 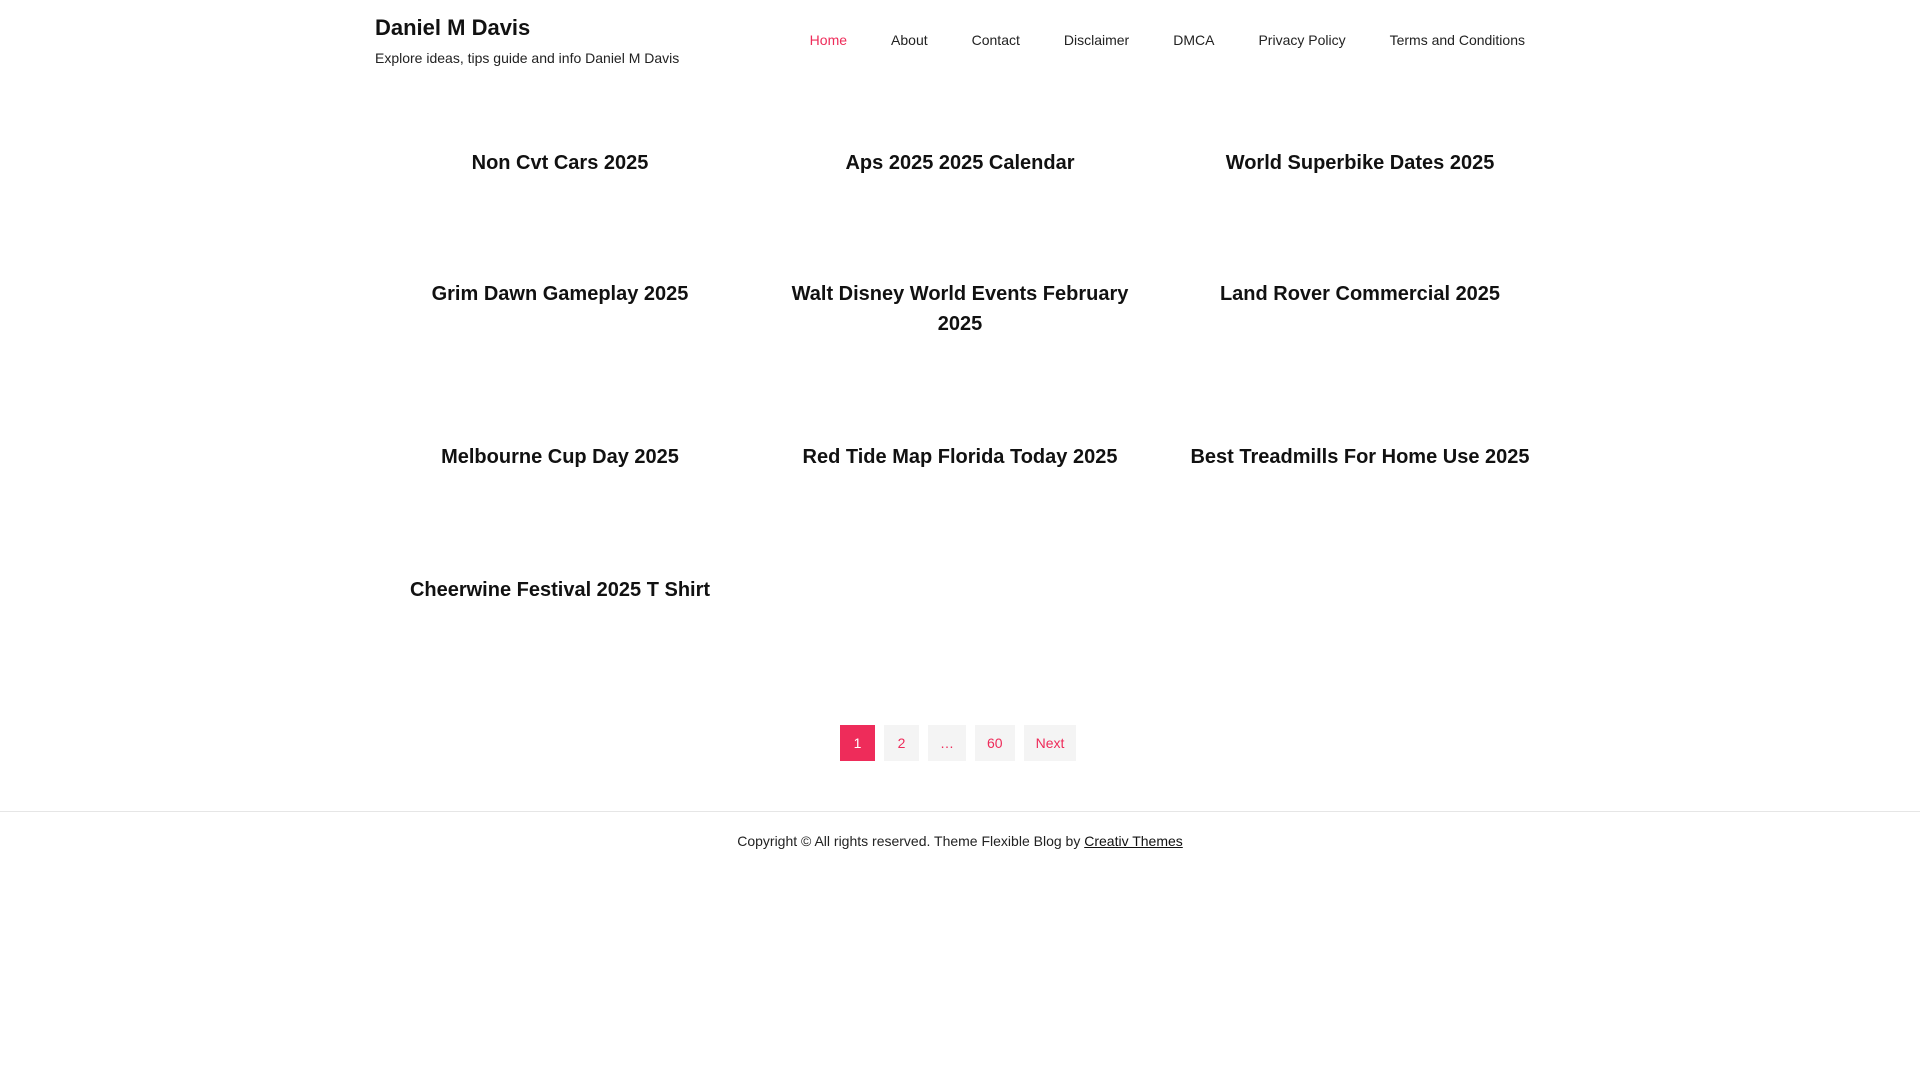 I want to click on post-title-link: Land Rover Commercial 2025, so click(x=1360, y=294).